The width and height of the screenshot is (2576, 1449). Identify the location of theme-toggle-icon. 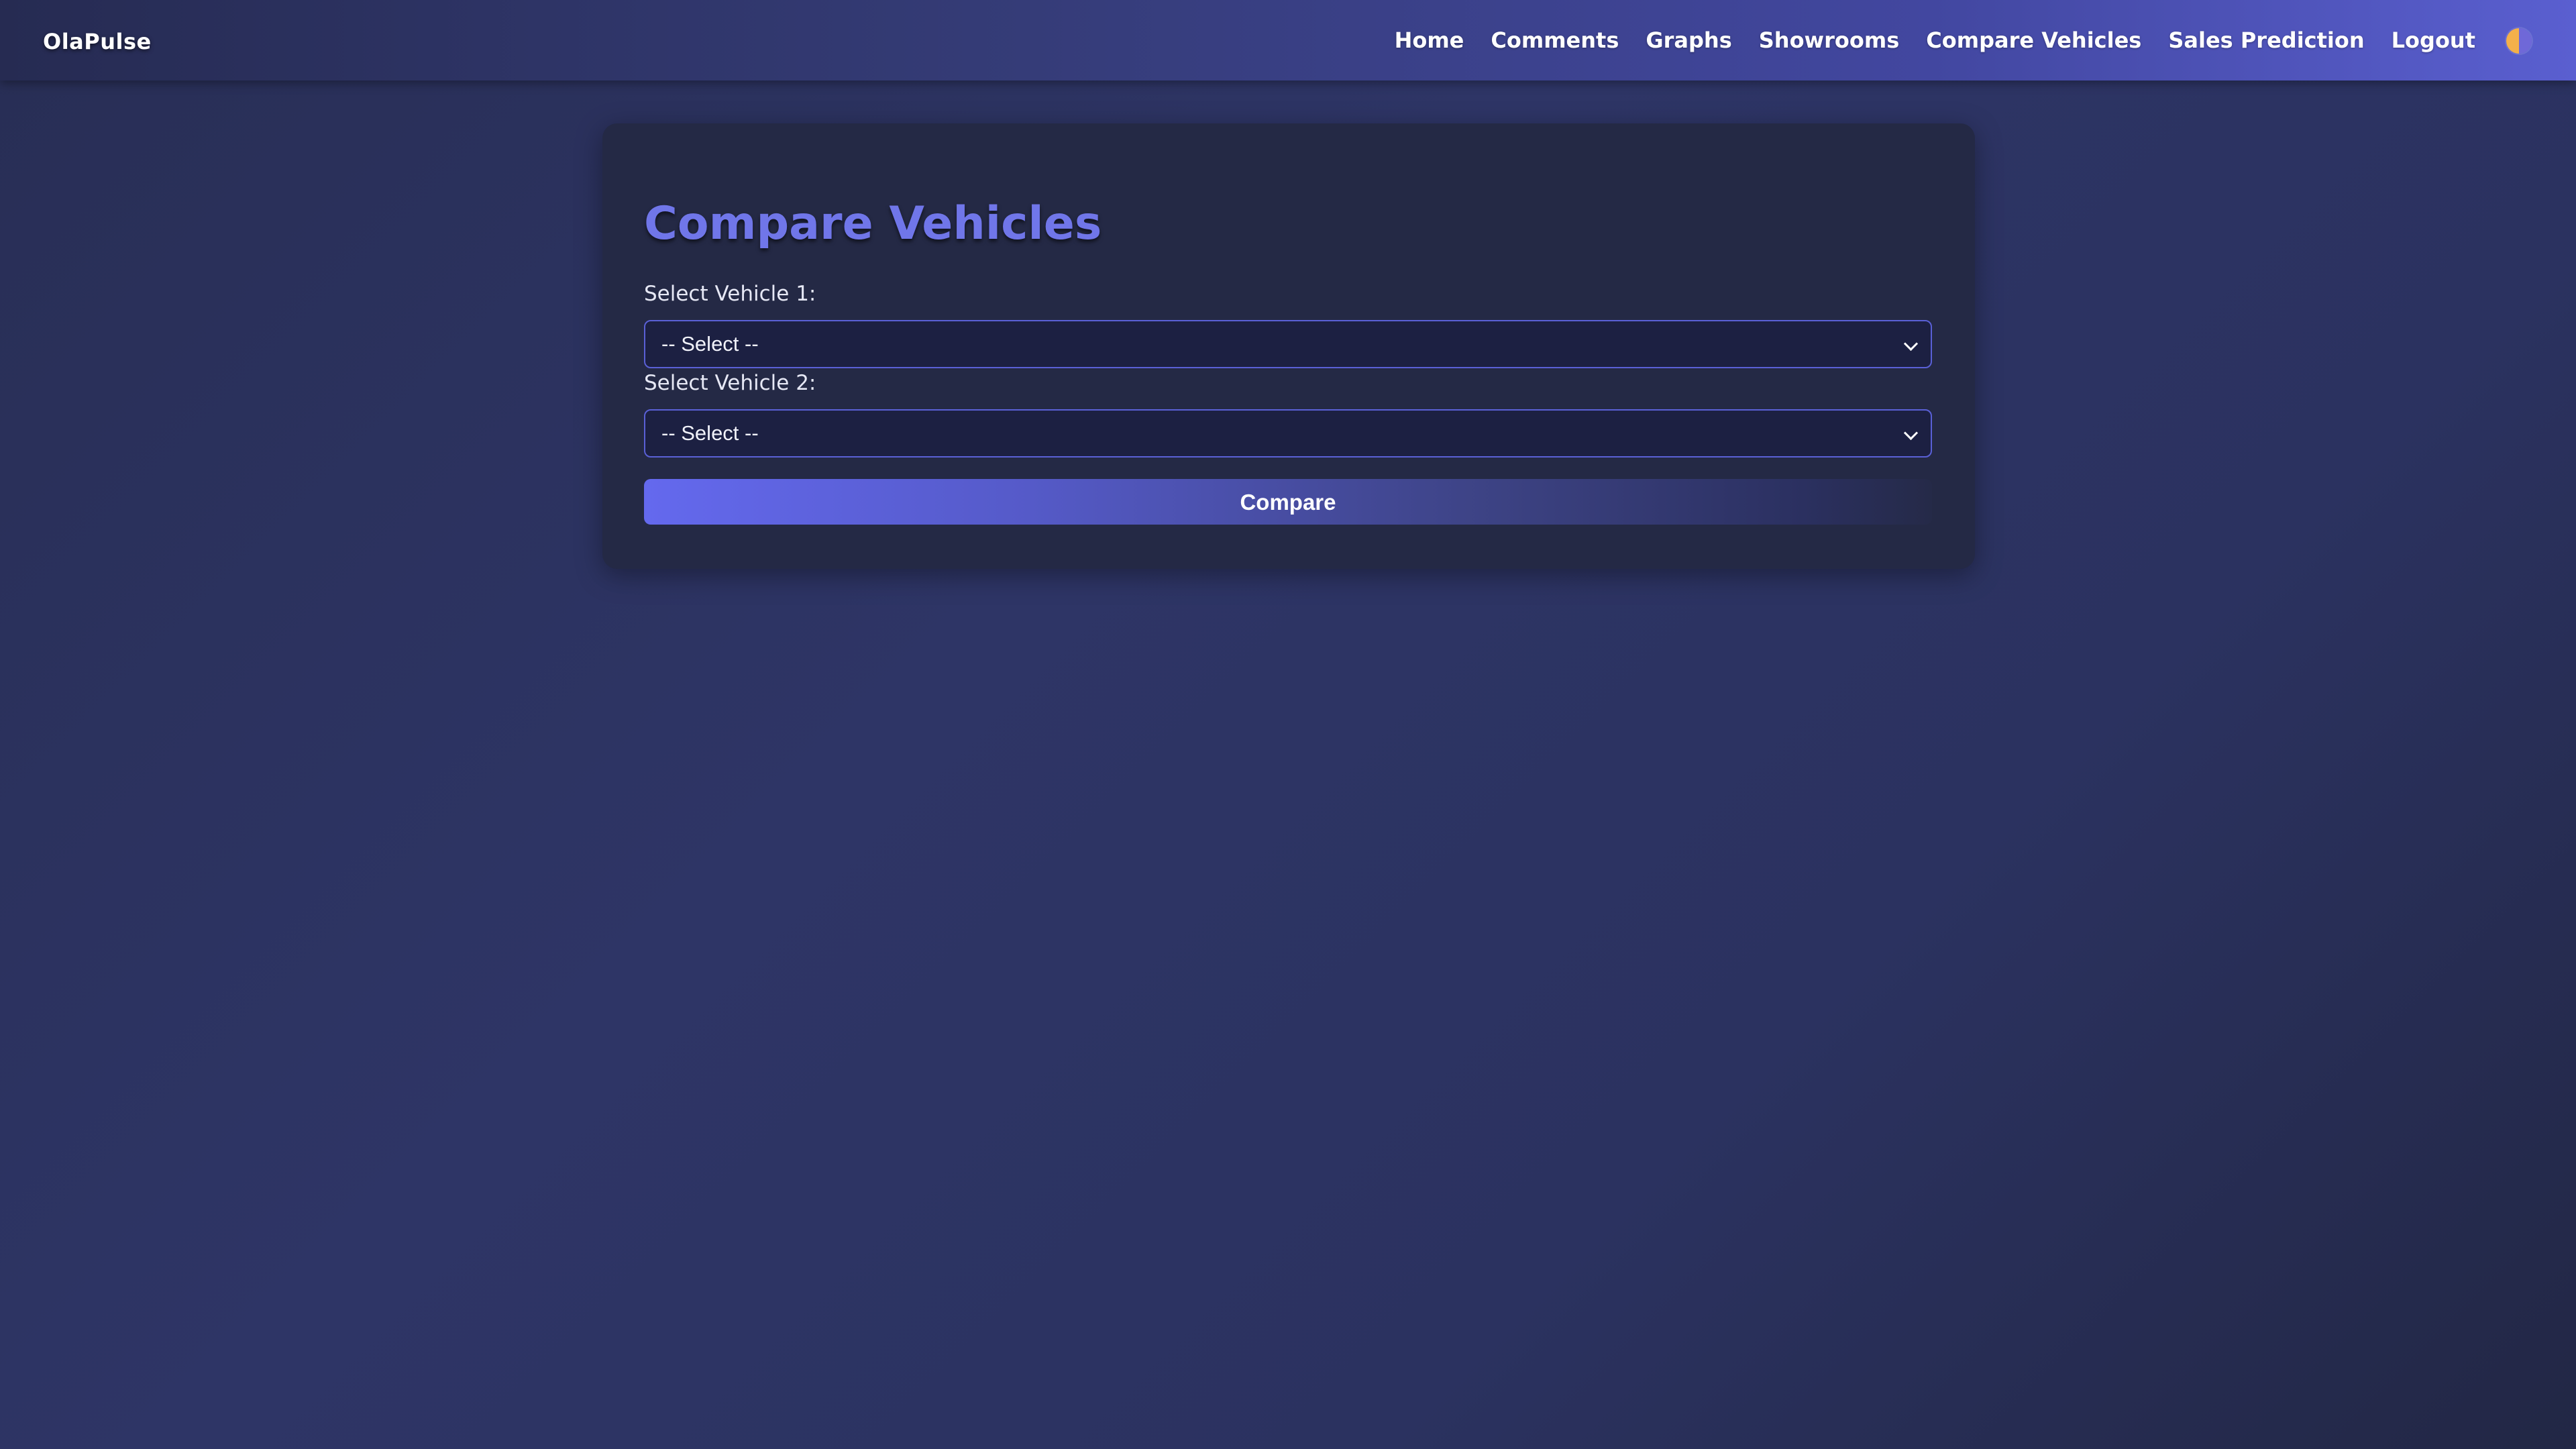
(2519, 41).